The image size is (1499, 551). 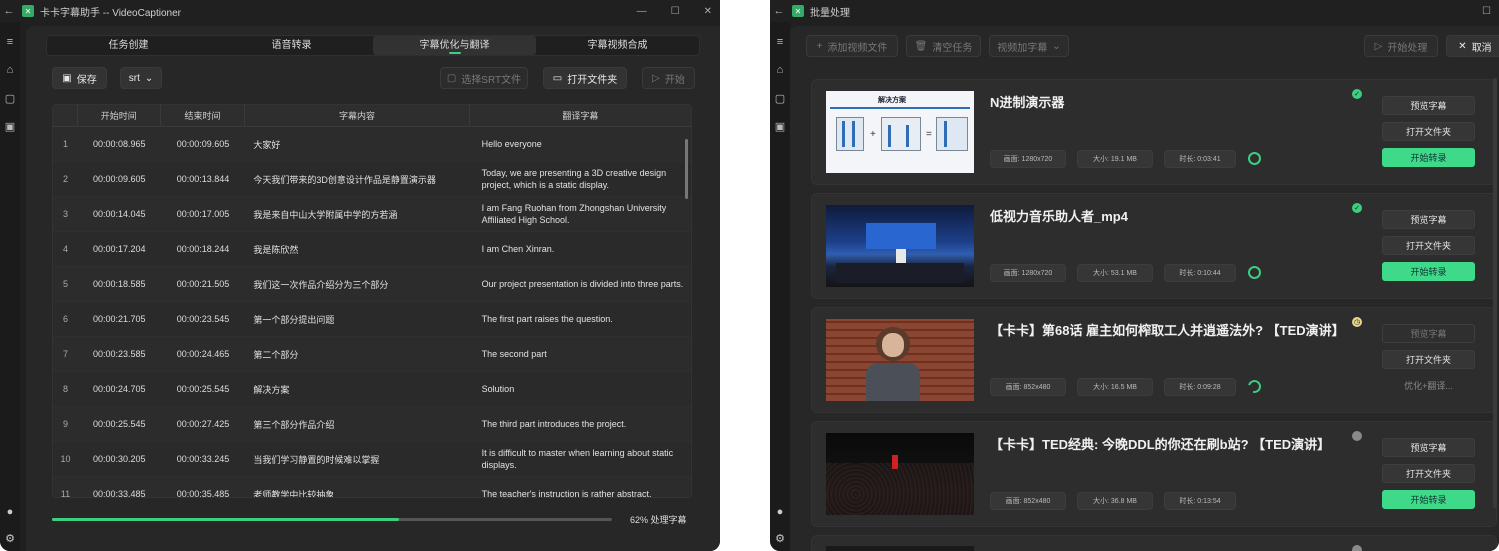 What do you see at coordinates (852, 46) in the screenshot?
I see `add-video-button: + 添加视频文件` at bounding box center [852, 46].